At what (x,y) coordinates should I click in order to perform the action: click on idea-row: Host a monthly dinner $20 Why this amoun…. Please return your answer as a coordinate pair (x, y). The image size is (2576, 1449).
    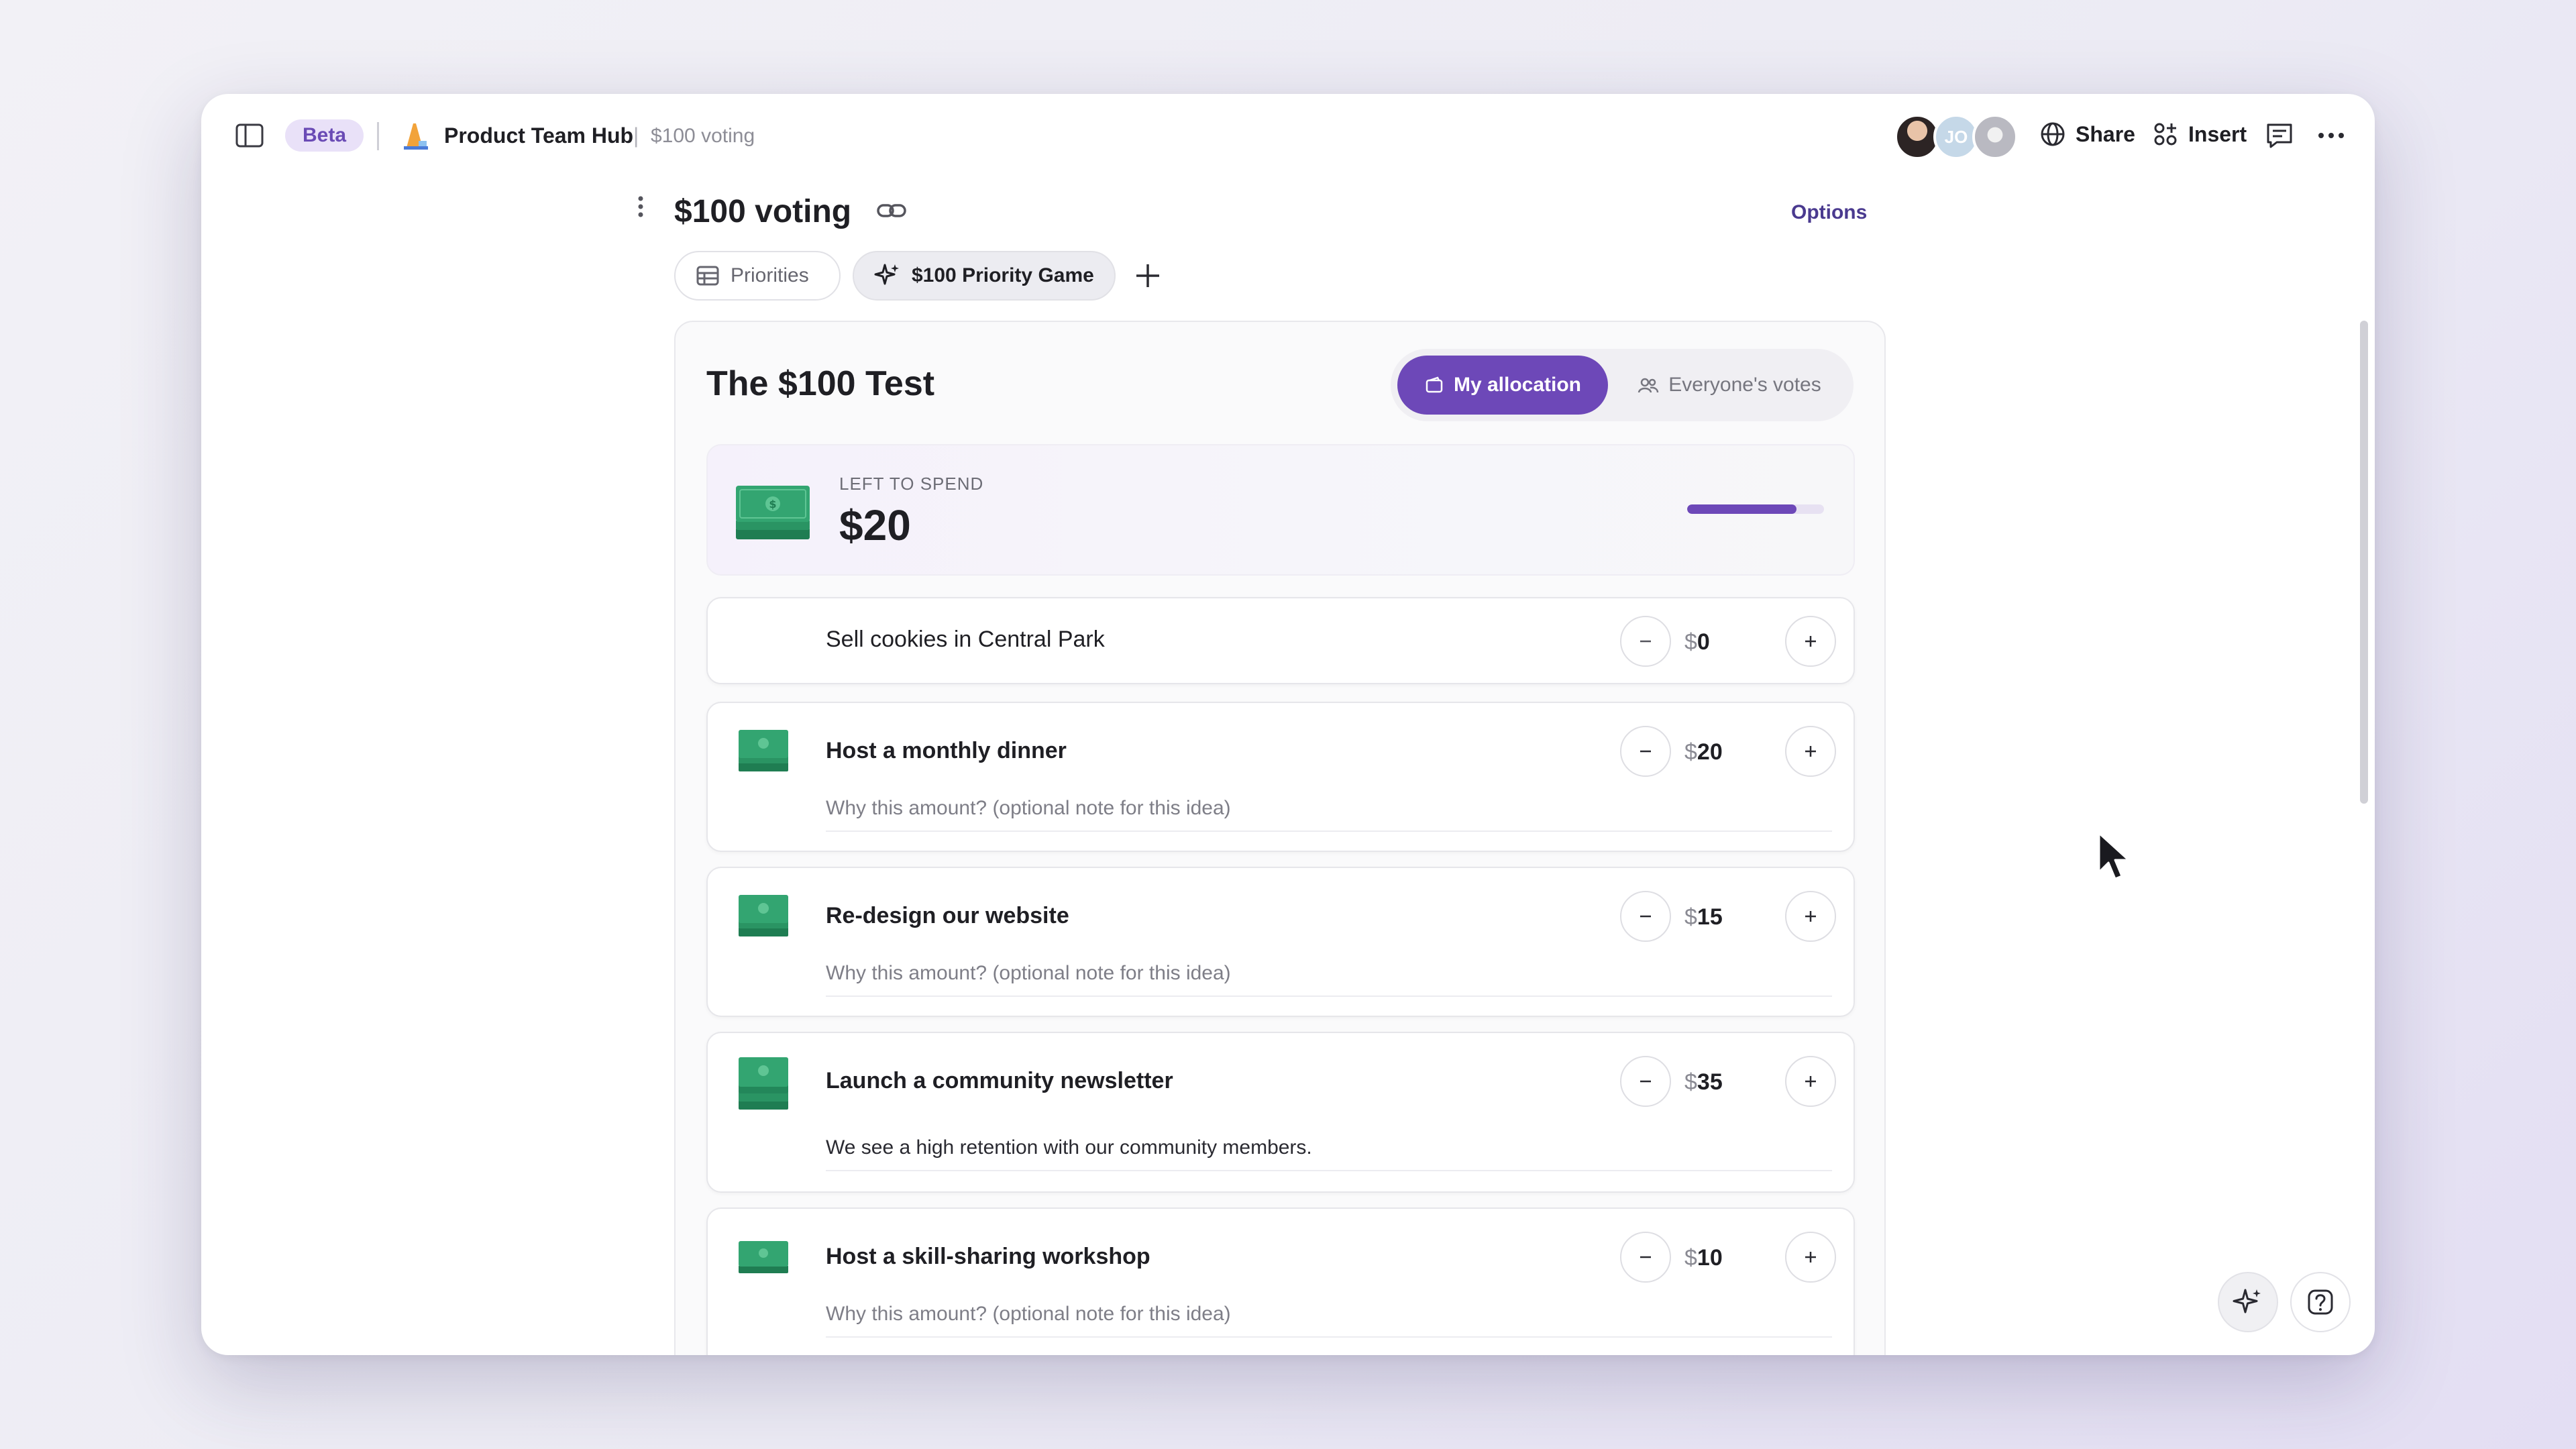
    Looking at the image, I should click on (1280, 777).